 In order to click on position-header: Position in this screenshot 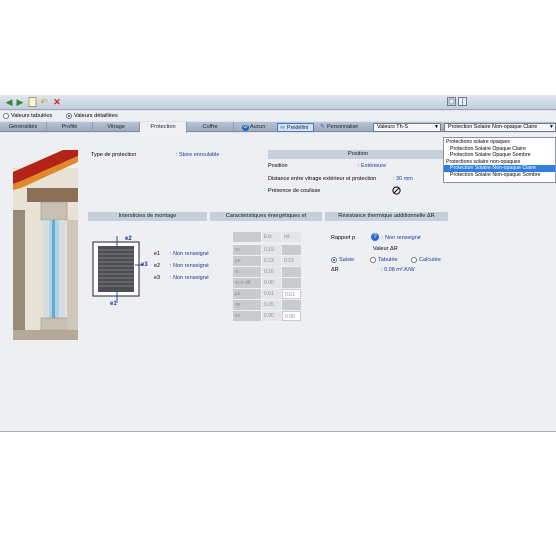, I will do `click(358, 154)`.